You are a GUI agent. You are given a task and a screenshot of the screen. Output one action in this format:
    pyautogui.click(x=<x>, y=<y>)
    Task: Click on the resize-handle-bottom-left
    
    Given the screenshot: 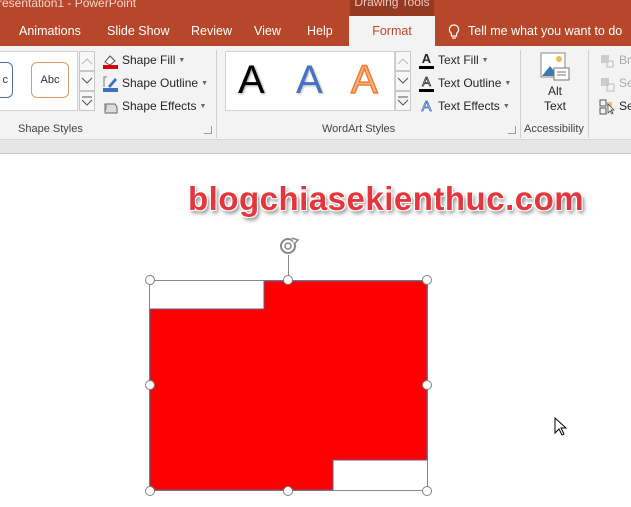 What is the action you would take?
    pyautogui.click(x=150, y=491)
    